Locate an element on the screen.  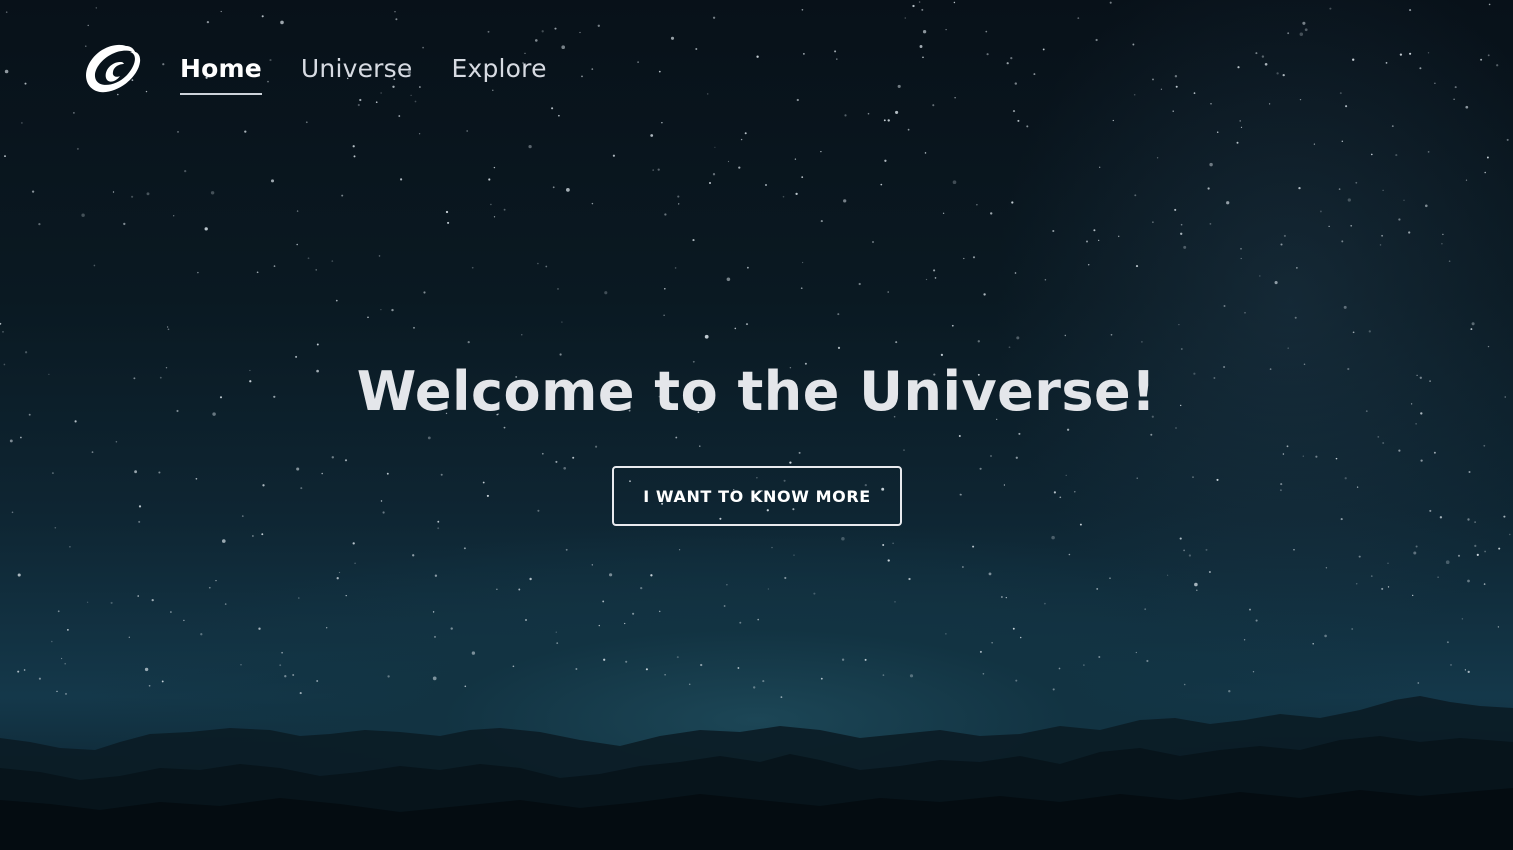
swirl-logo-icon is located at coordinates (113, 68).